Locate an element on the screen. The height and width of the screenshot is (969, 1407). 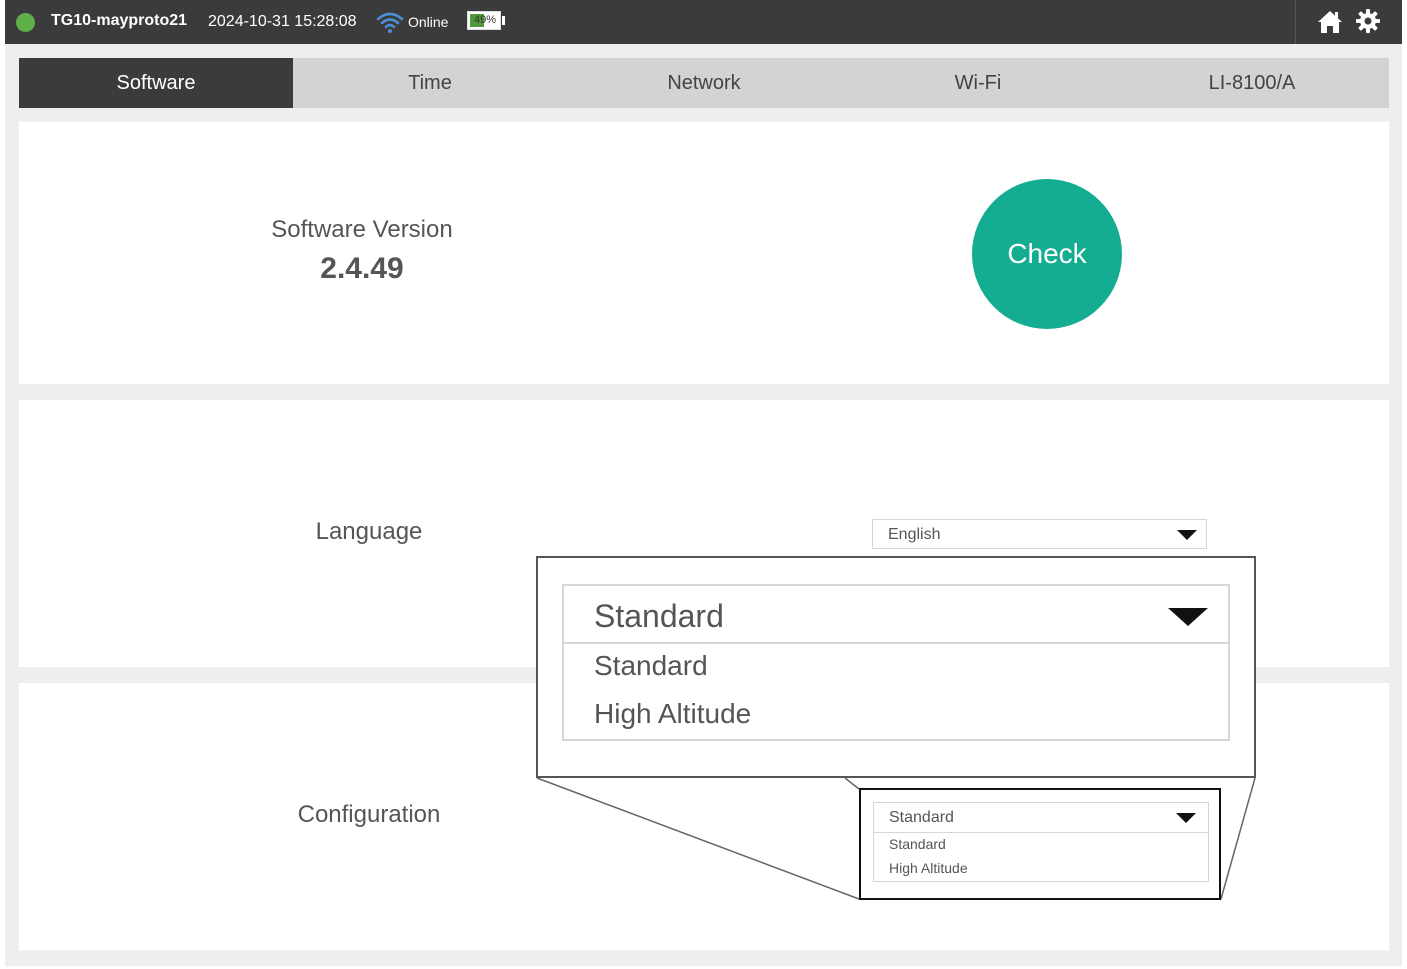
configuration-select: Standard Standard High Altitude is located at coordinates (1041, 842).